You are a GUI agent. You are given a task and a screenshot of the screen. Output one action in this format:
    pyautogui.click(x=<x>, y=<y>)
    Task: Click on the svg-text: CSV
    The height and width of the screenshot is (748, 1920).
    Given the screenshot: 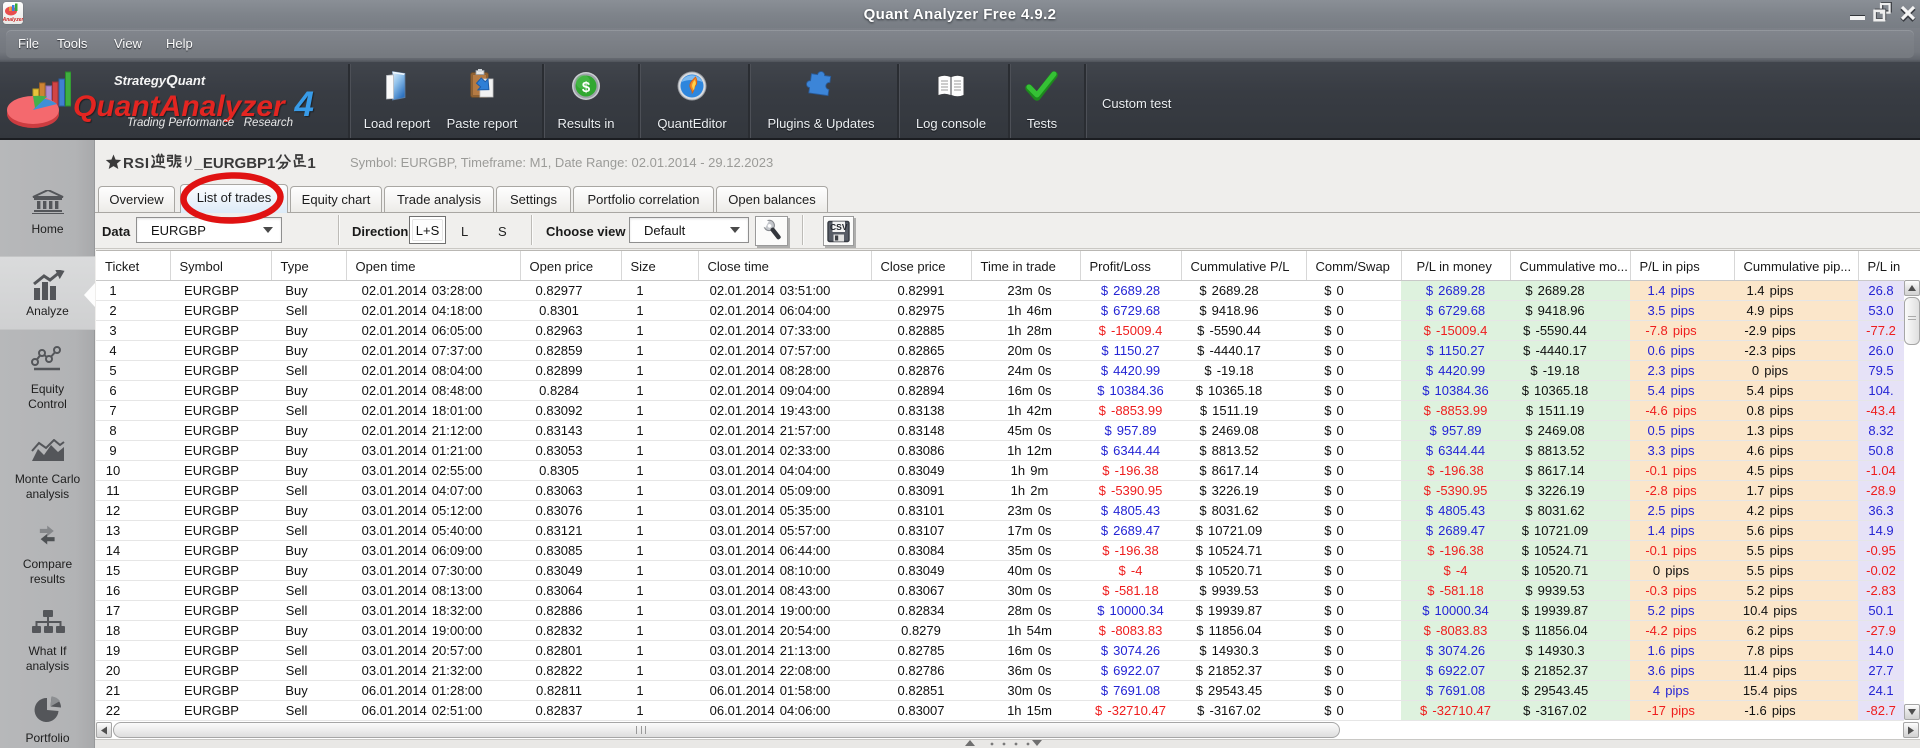 What is the action you would take?
    pyautogui.click(x=839, y=227)
    